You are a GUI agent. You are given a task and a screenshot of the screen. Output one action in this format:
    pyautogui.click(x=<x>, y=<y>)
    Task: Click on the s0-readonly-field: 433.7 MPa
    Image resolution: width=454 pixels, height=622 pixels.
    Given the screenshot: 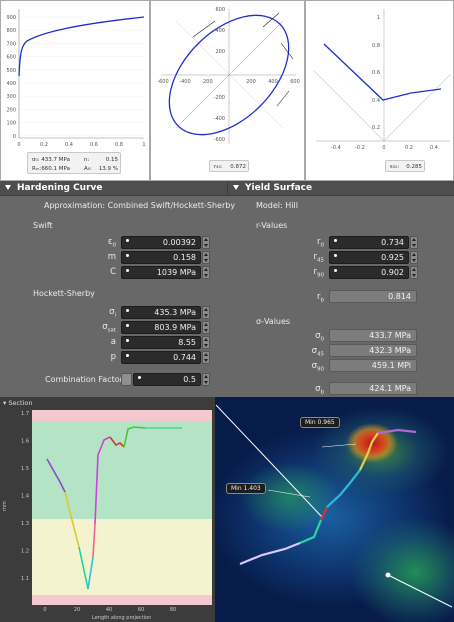 What is the action you would take?
    pyautogui.click(x=373, y=335)
    